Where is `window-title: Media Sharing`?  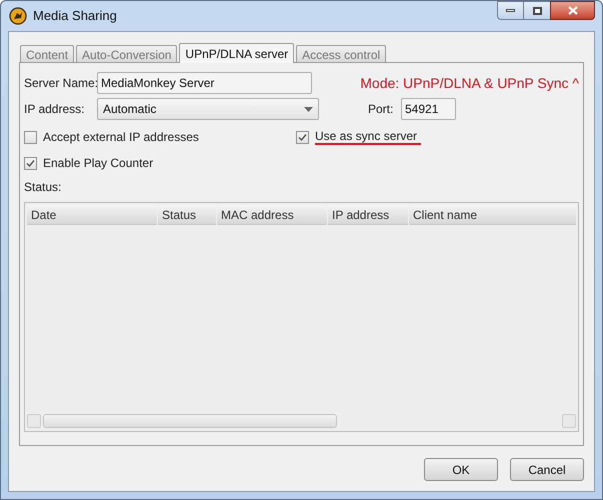 window-title: Media Sharing is located at coordinates (75, 16).